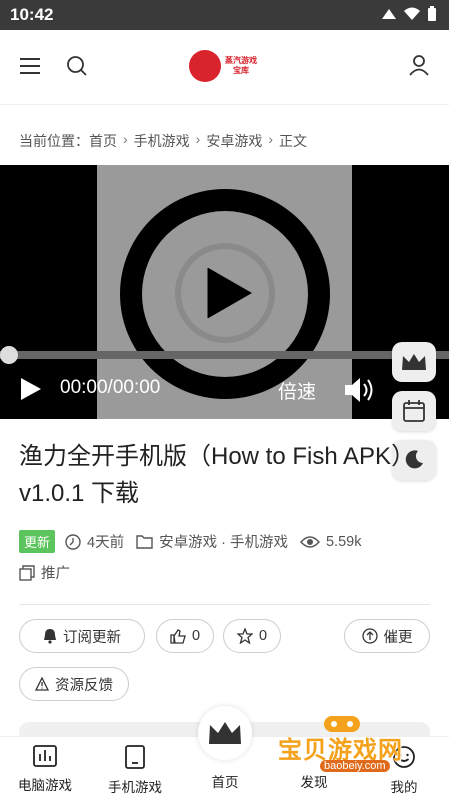 This screenshot has height=799, width=449. What do you see at coordinates (54, 141) in the screenshot?
I see `breadcrumb-prefix: 当前位置：` at bounding box center [54, 141].